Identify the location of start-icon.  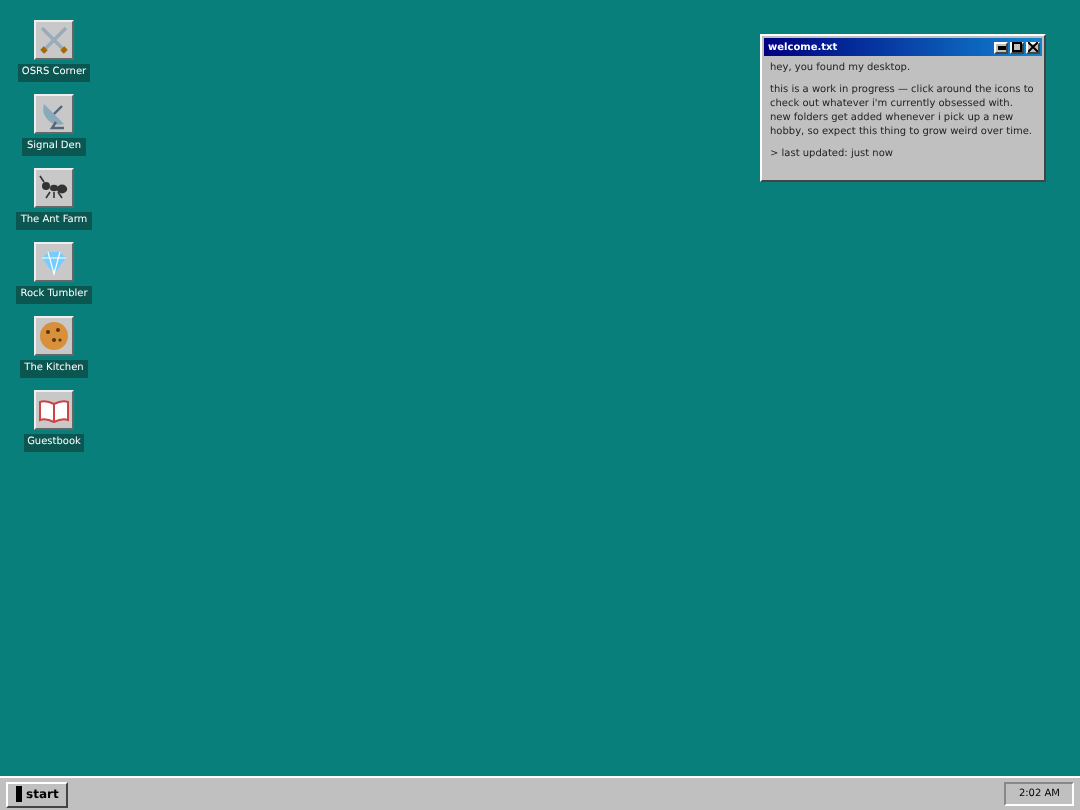
(19, 794).